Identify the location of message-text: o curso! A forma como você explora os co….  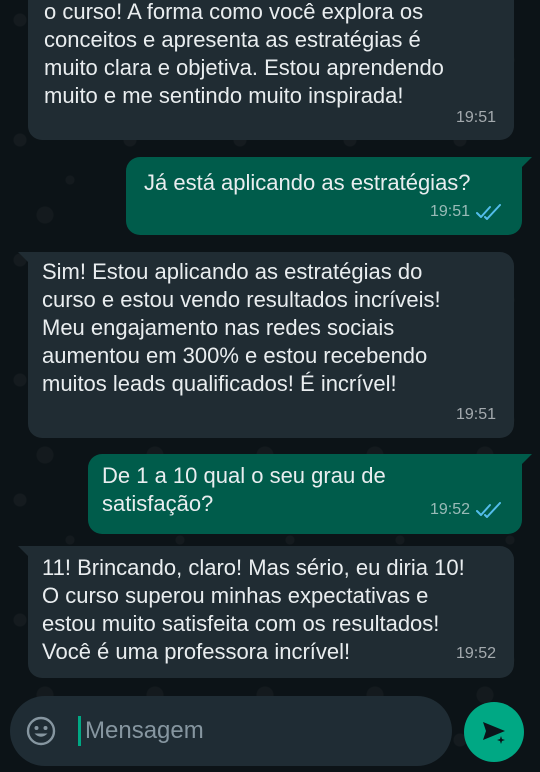
(244, 54).